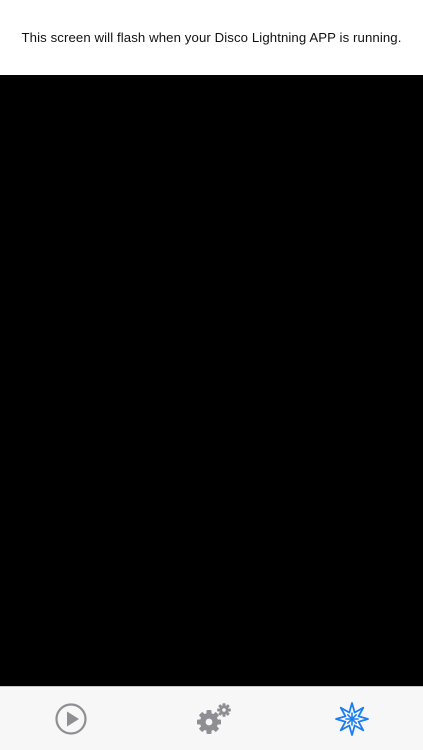 This screenshot has height=750, width=423. I want to click on gears-icon, so click(214, 718).